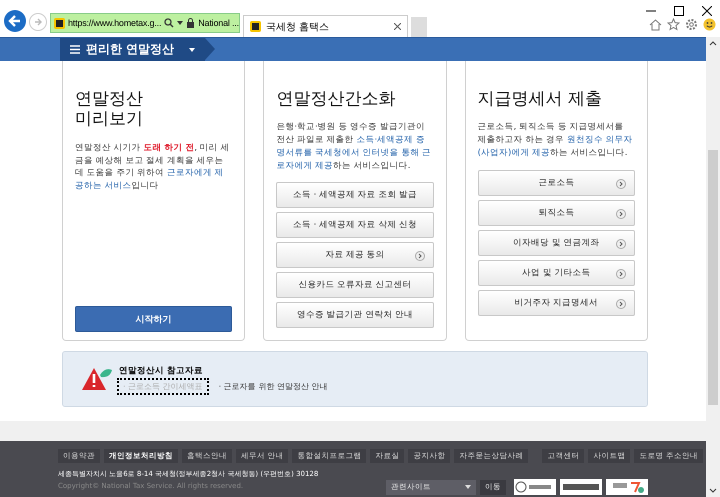  Describe the element at coordinates (673, 24) in the screenshot. I see `star-icon` at that location.